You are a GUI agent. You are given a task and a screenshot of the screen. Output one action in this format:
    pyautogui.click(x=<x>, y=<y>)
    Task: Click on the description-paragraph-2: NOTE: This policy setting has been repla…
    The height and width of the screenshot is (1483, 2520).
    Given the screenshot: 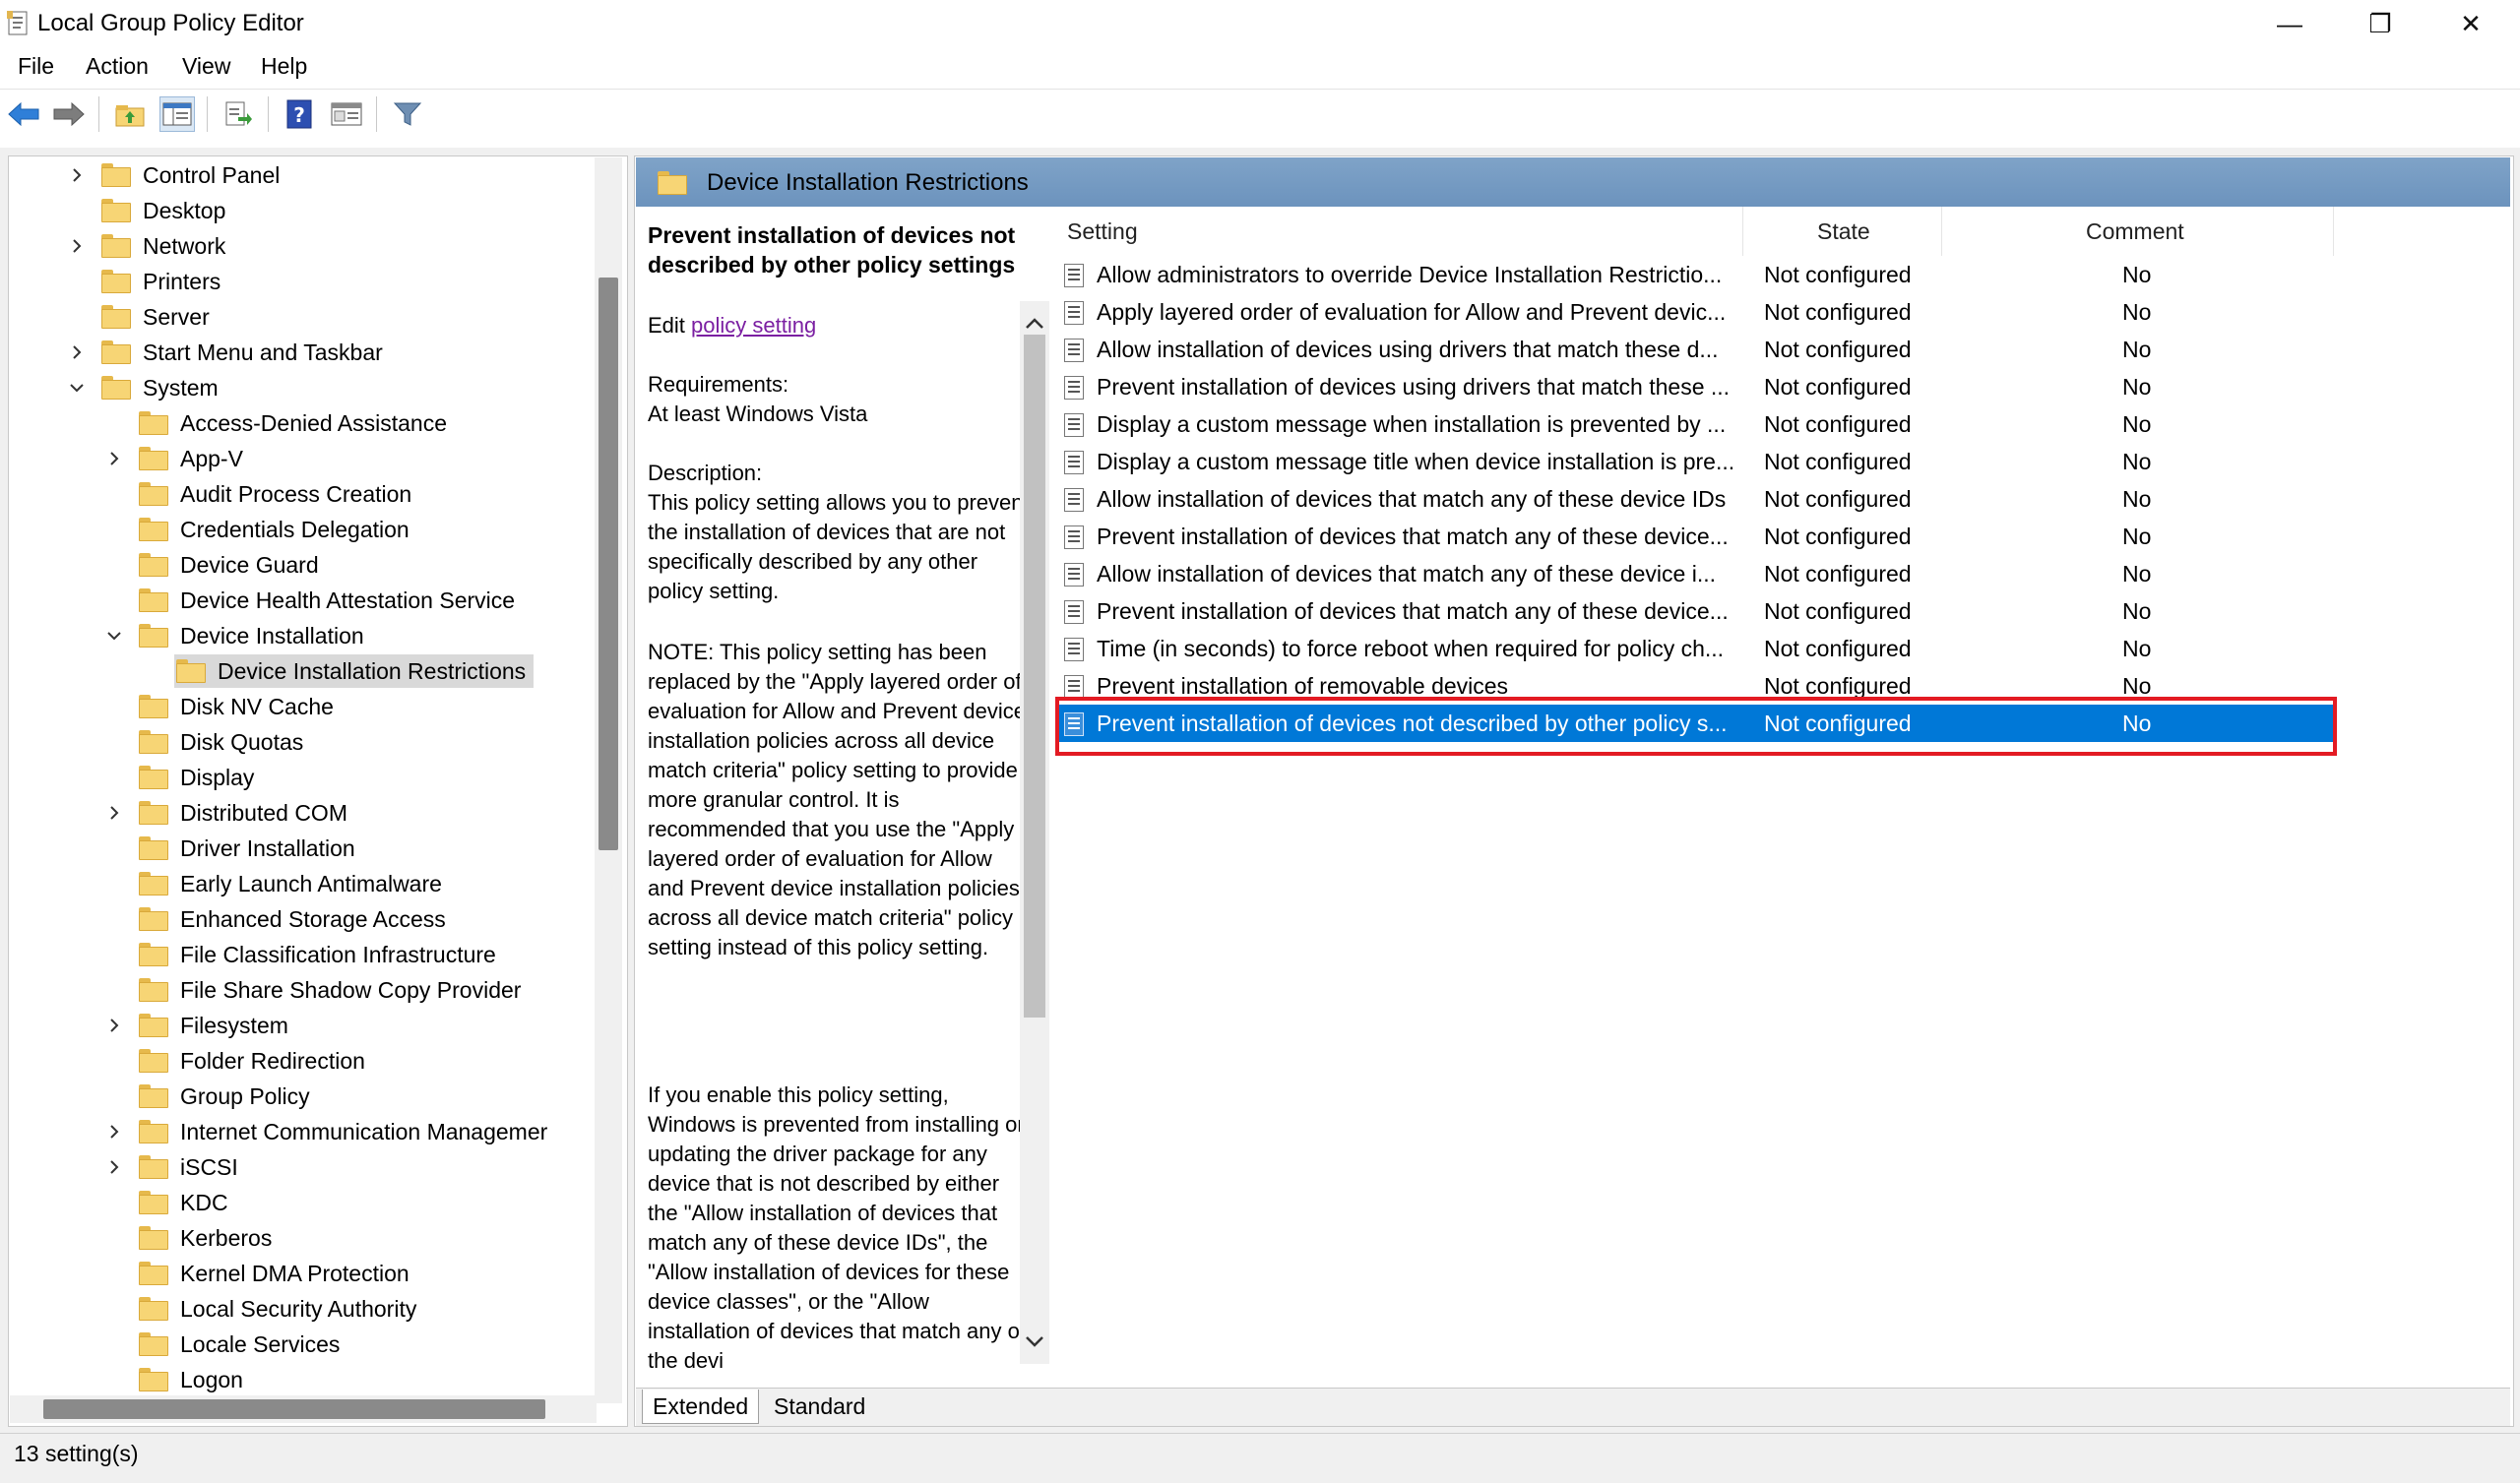 What is the action you would take?
    pyautogui.click(x=837, y=799)
    